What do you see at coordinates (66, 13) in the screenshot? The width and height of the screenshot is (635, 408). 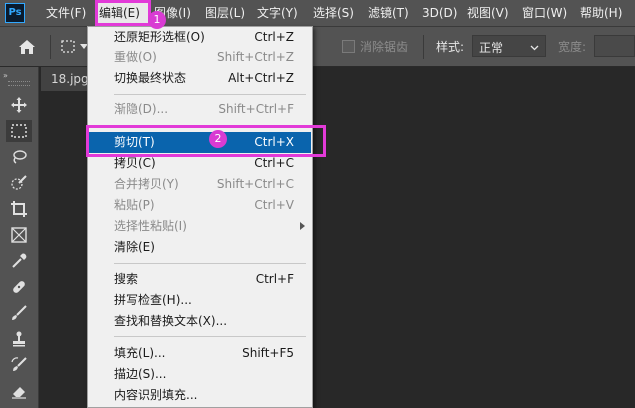 I see `menu-file: 文件(F)` at bounding box center [66, 13].